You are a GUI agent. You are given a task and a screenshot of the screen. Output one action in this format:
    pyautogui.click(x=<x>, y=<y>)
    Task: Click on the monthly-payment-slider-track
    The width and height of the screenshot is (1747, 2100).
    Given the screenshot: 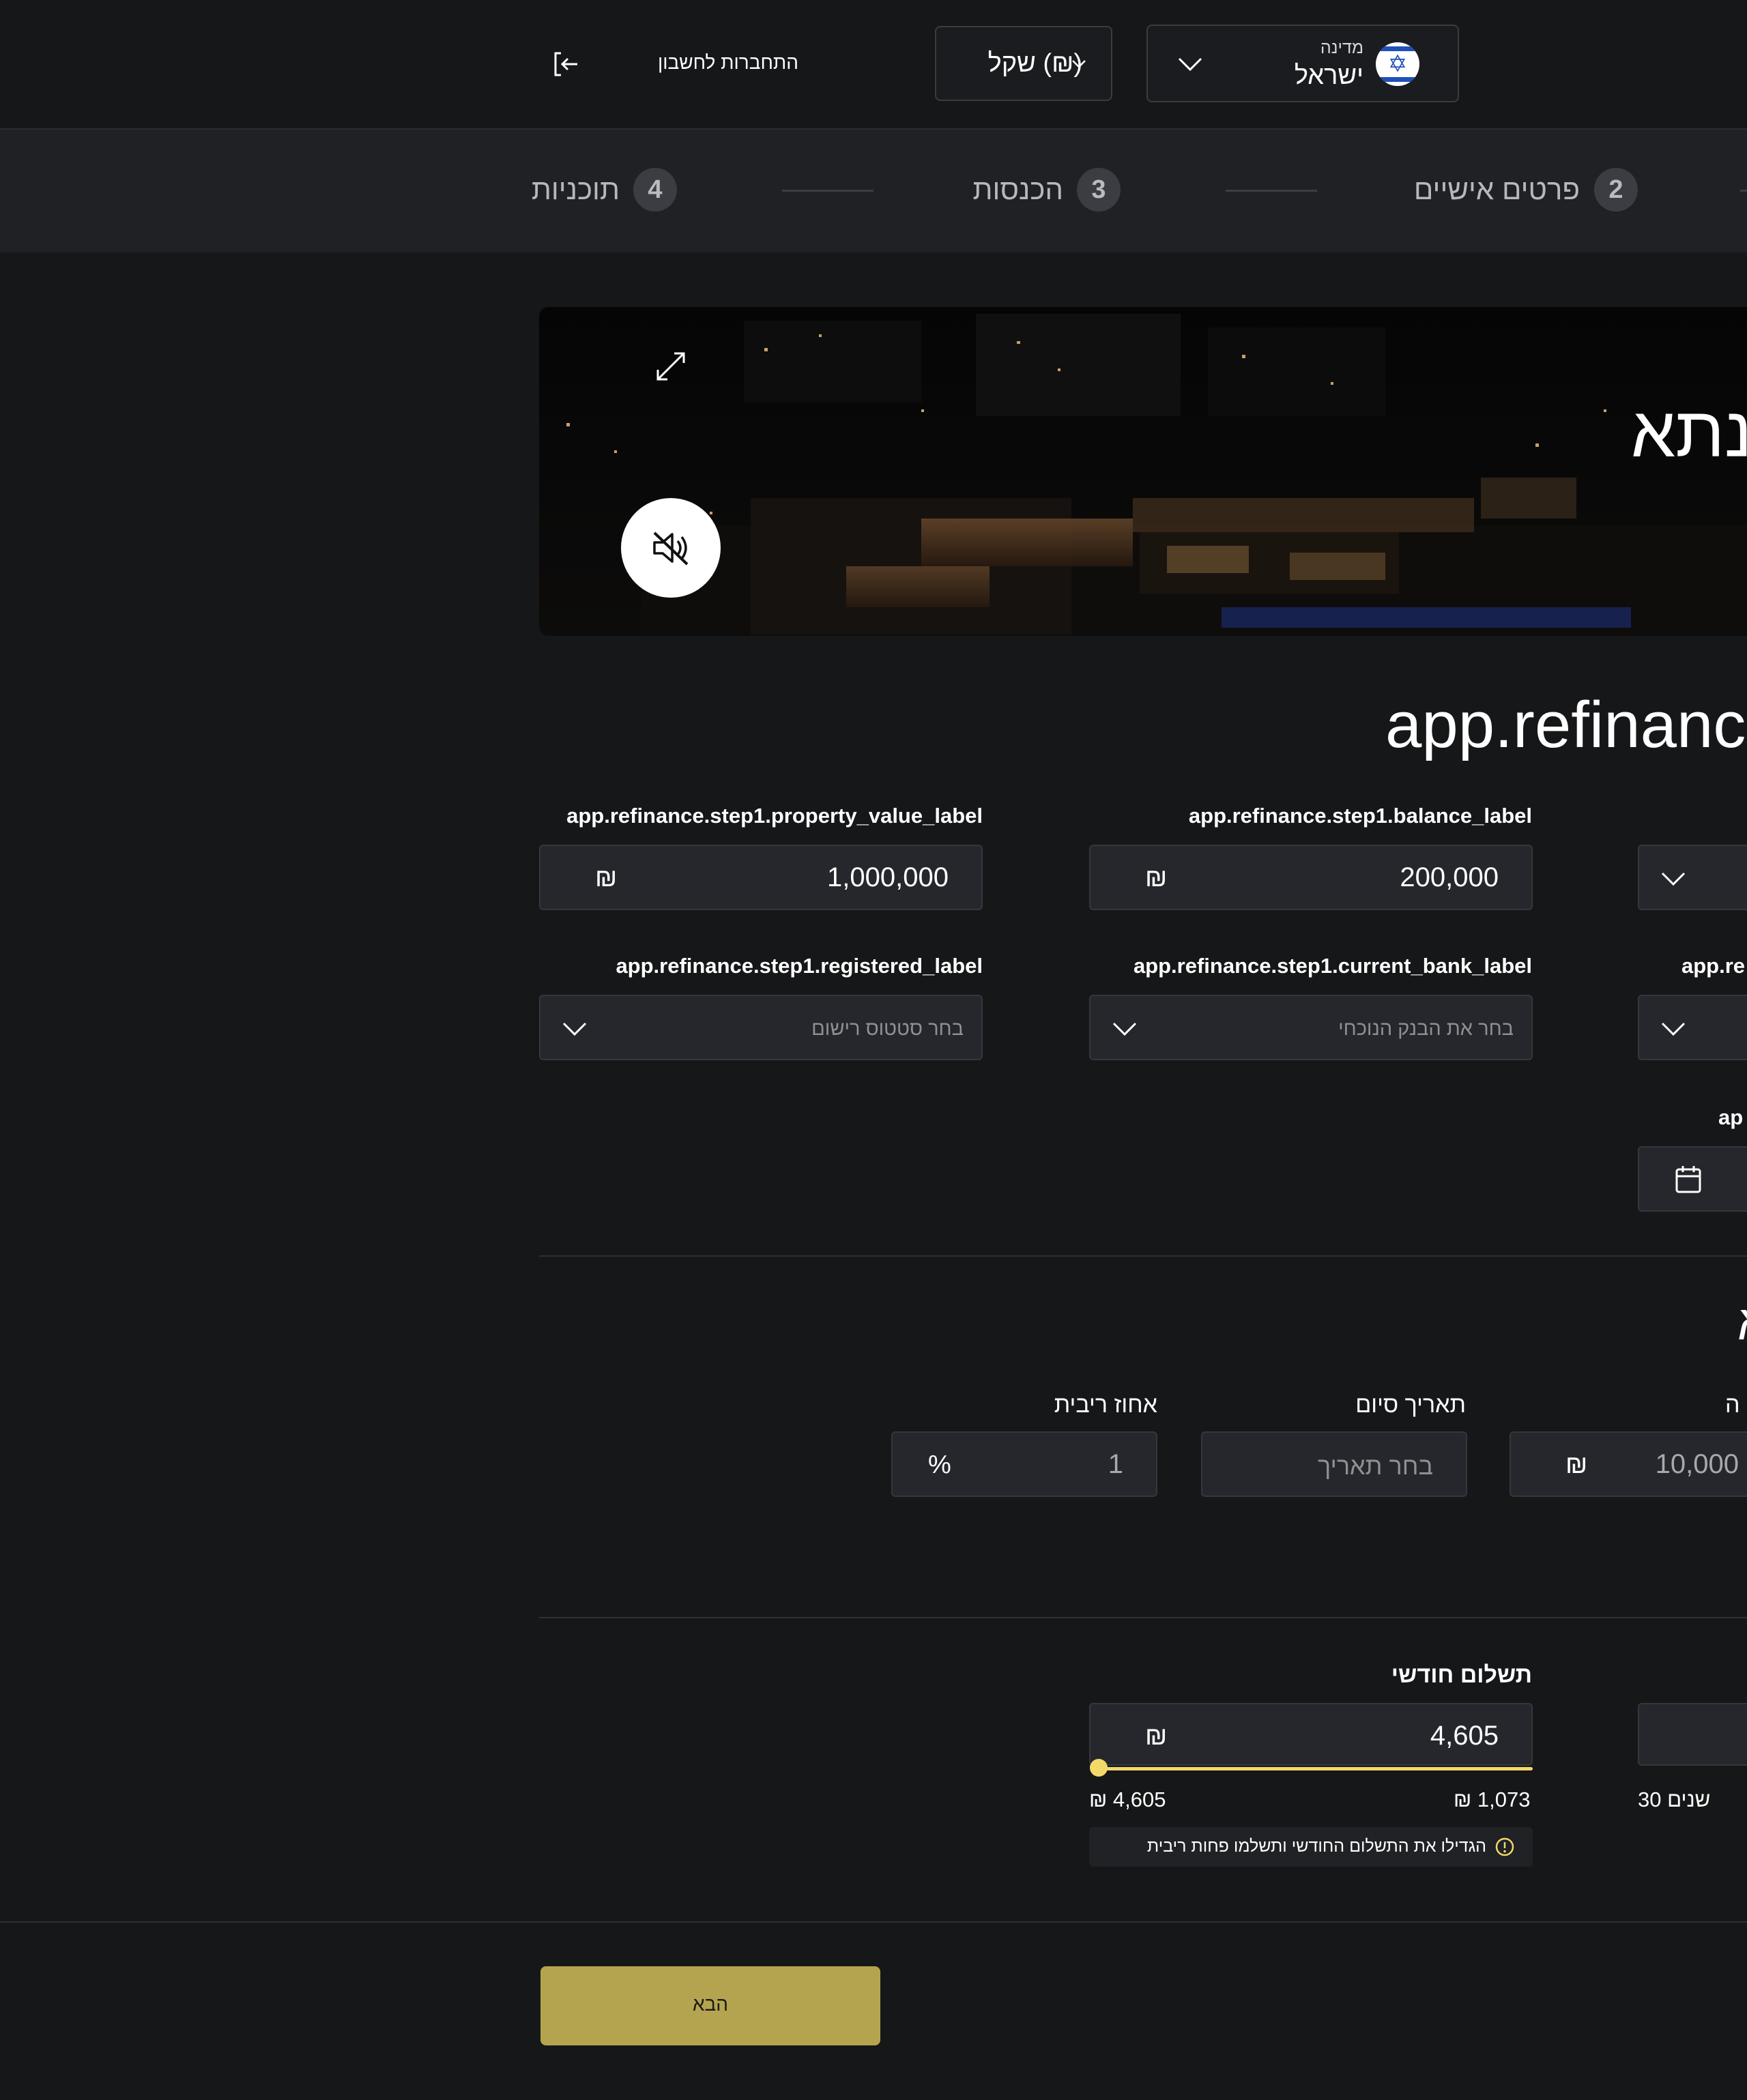 What is the action you would take?
    pyautogui.click(x=1315, y=1768)
    